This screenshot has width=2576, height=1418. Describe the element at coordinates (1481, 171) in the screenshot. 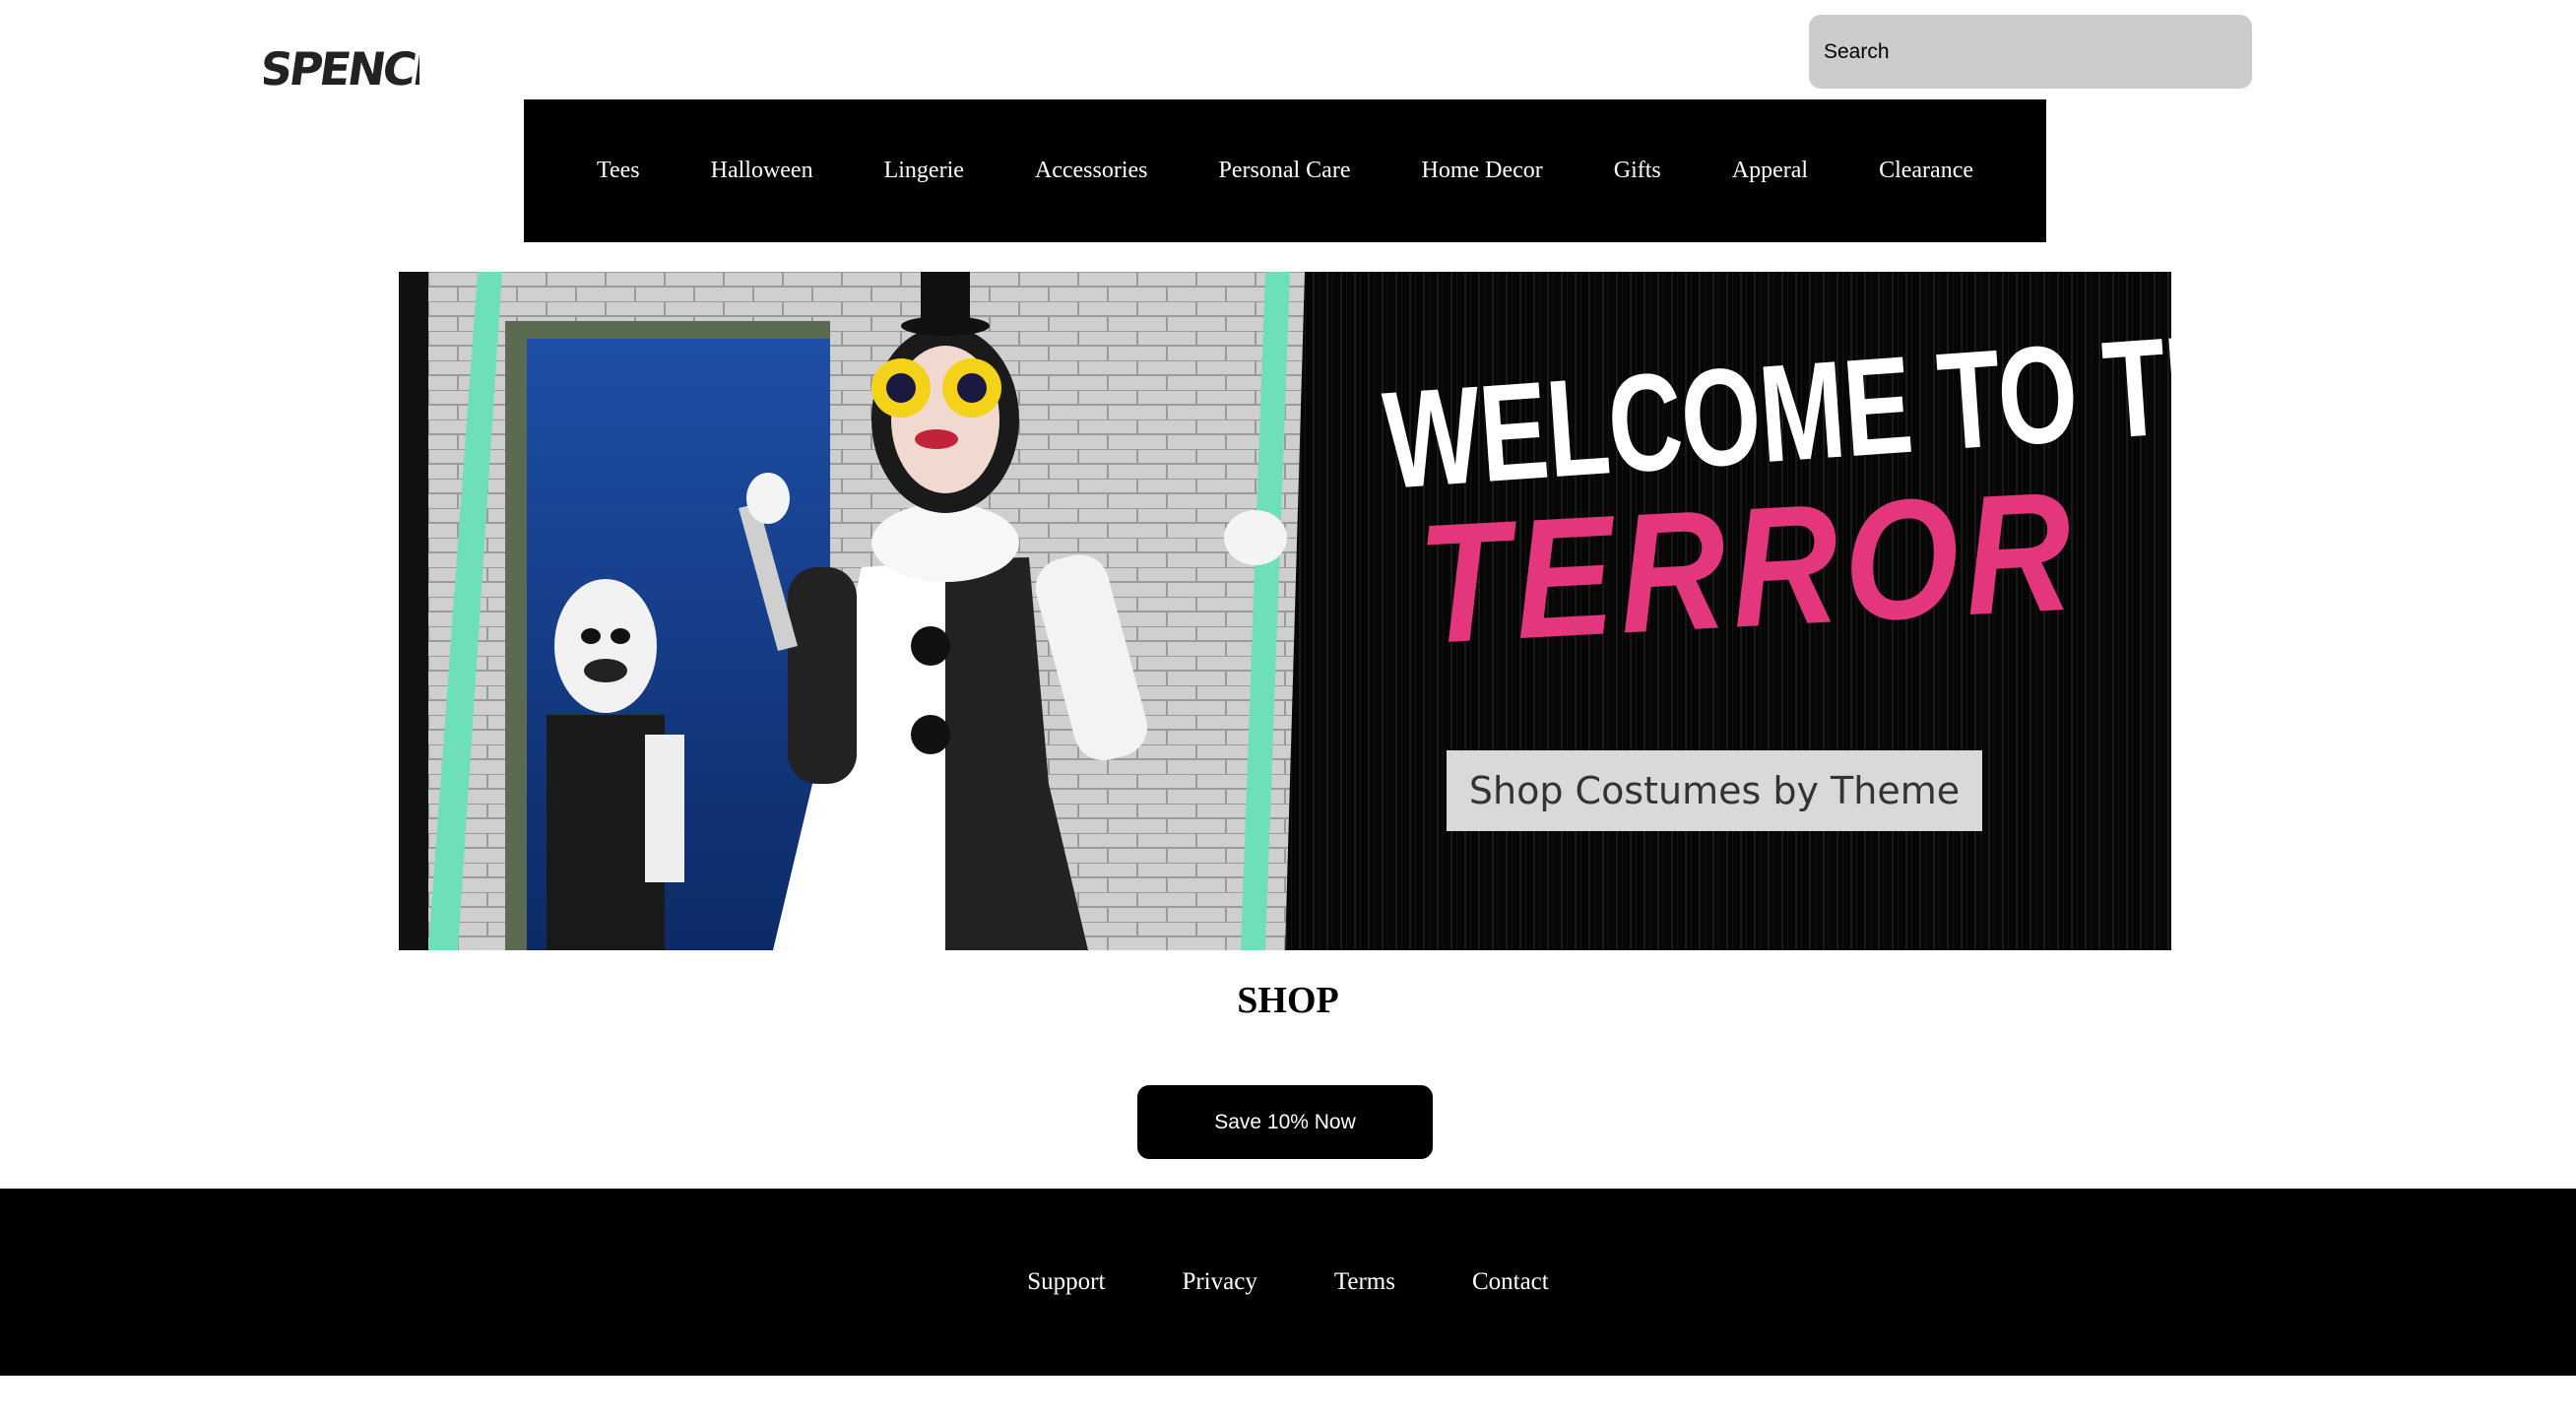

I see `nav-item-home-decor: Home Decor` at that location.